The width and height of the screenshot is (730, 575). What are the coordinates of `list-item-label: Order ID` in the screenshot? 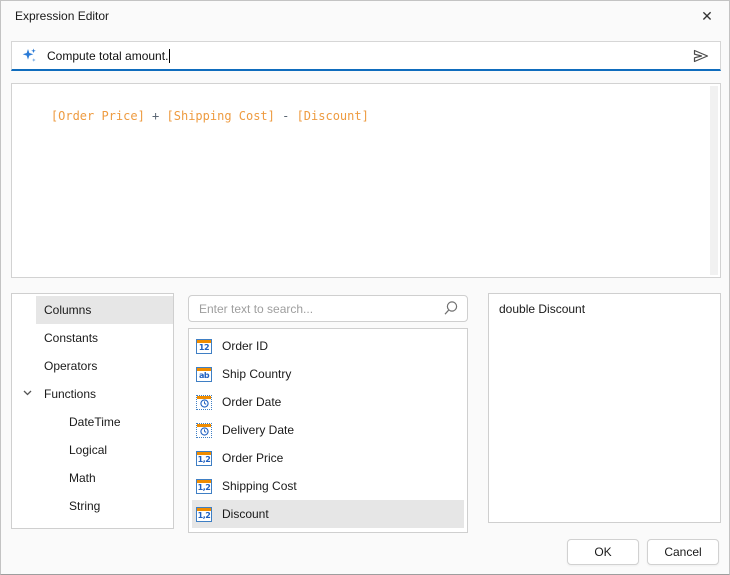 It's located at (245, 346).